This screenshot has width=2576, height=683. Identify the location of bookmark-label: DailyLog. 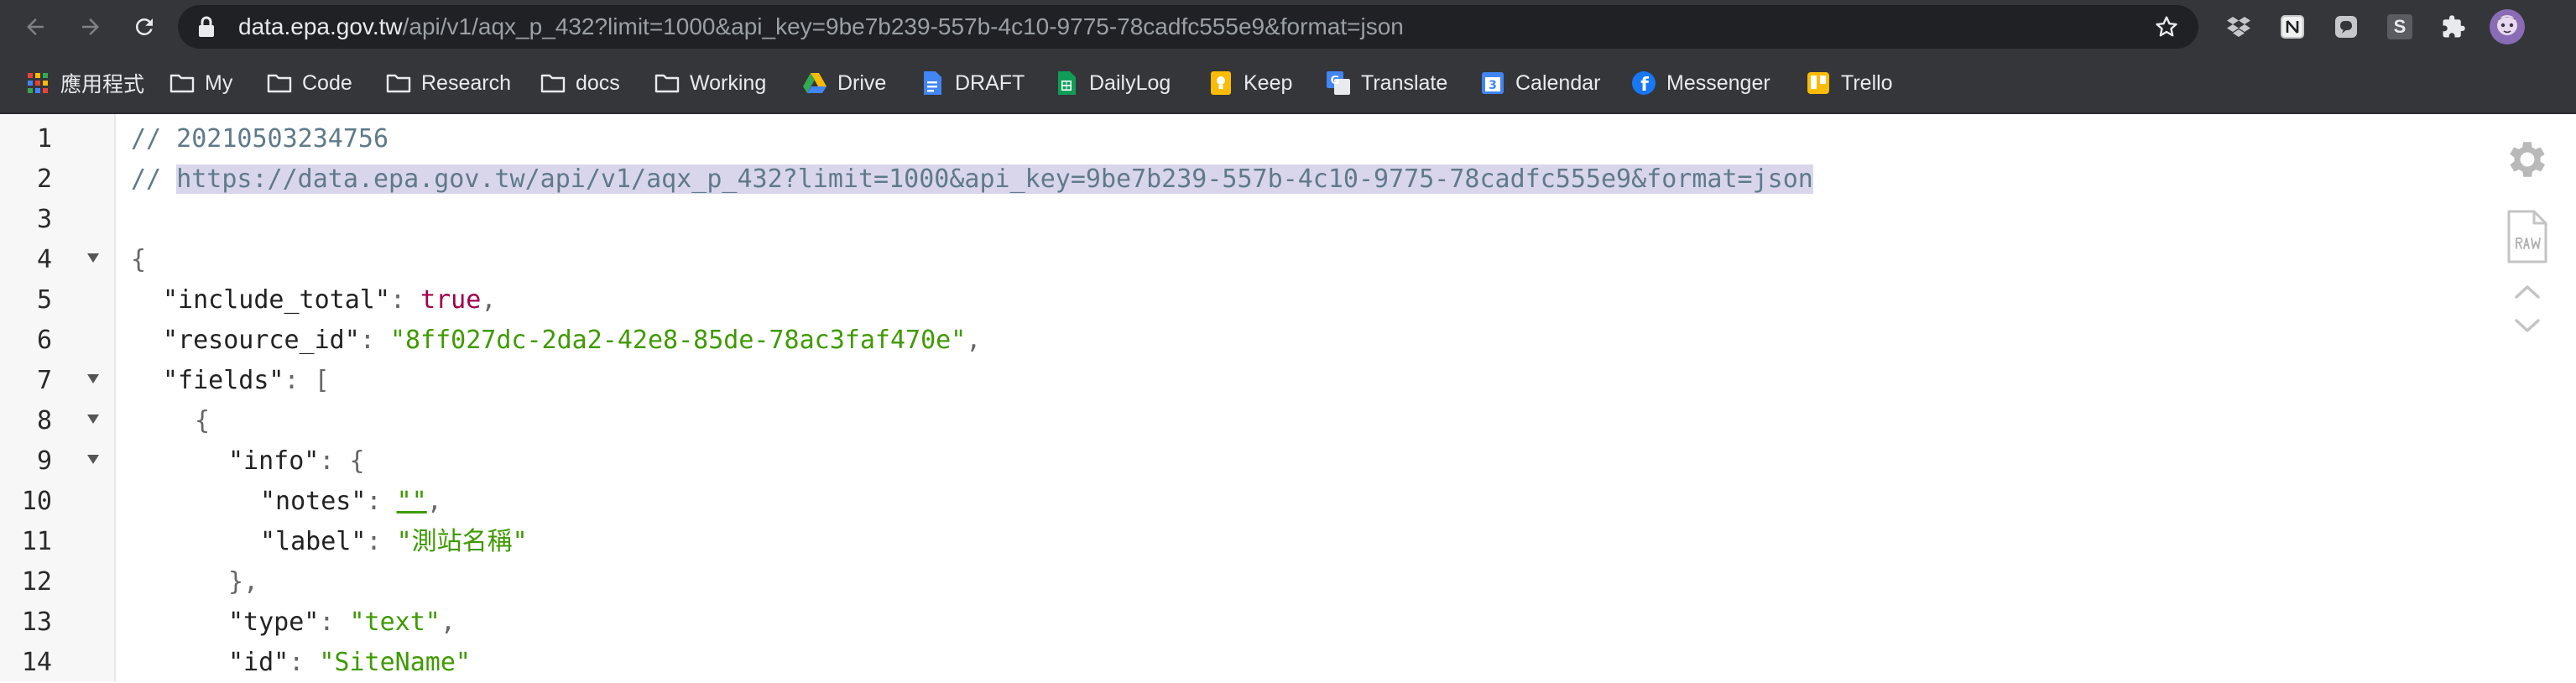
(1130, 82).